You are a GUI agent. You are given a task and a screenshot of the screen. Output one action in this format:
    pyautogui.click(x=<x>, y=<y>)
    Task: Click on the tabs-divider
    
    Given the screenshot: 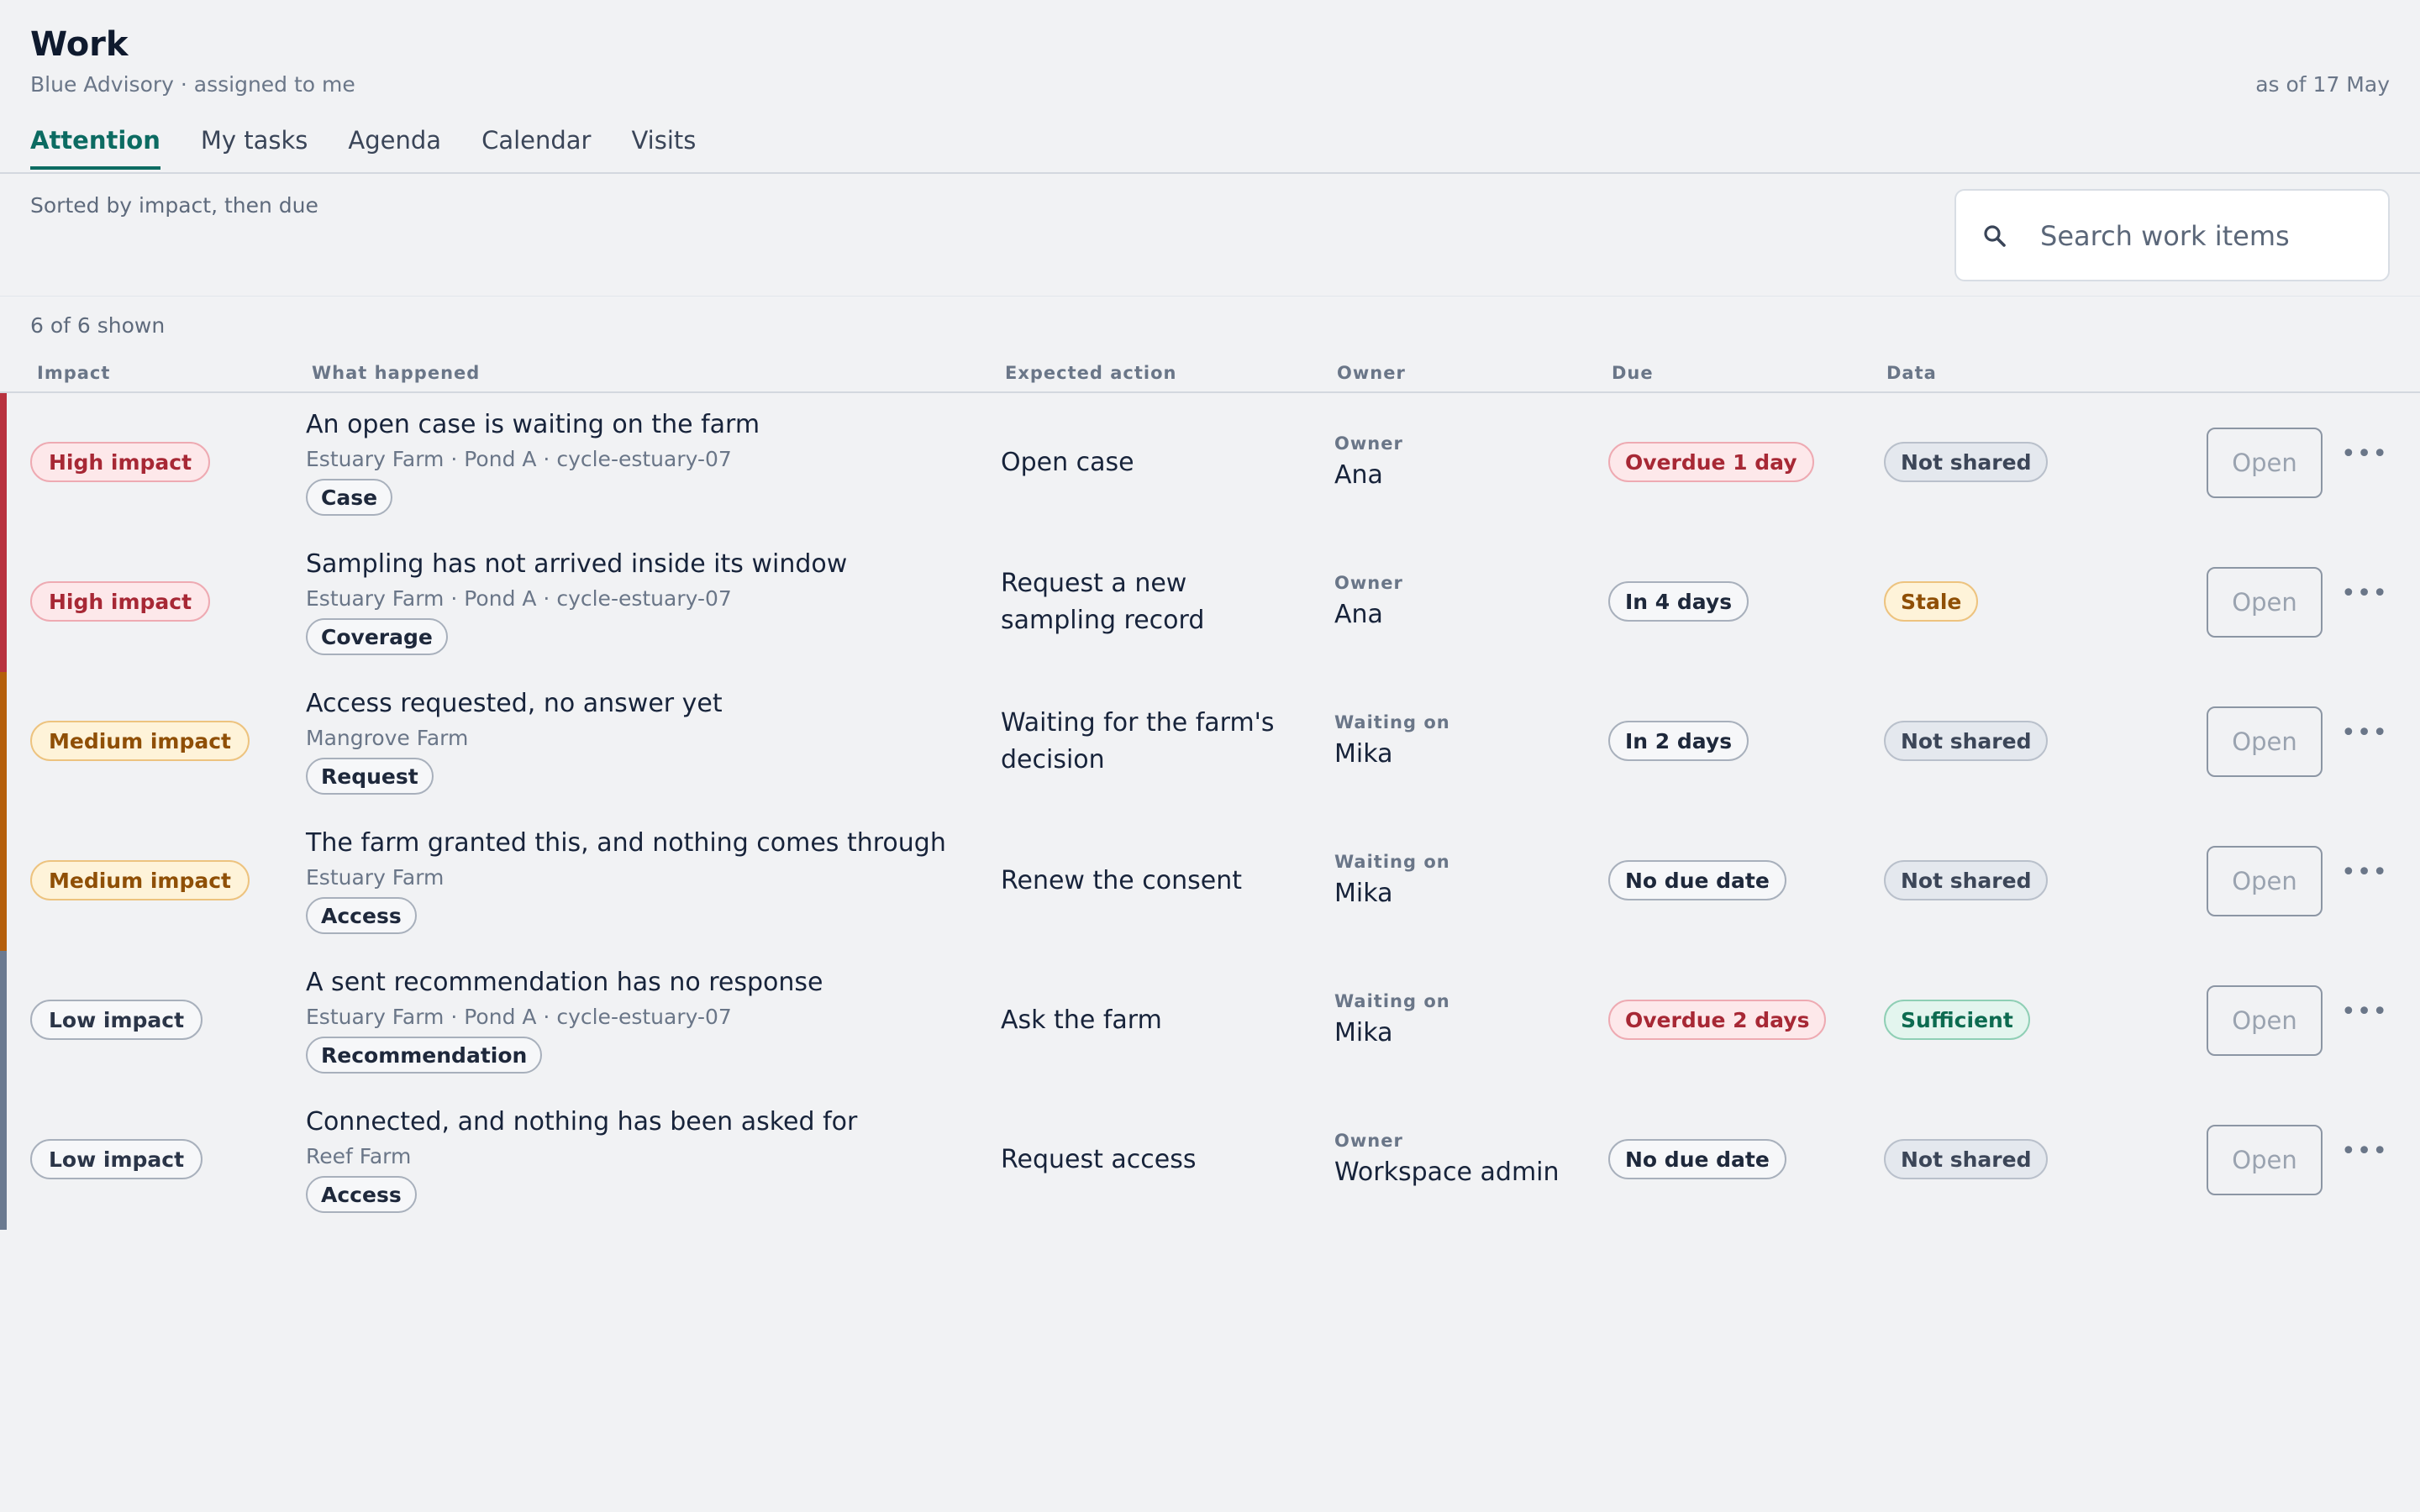 What is the action you would take?
    pyautogui.click(x=1210, y=173)
    